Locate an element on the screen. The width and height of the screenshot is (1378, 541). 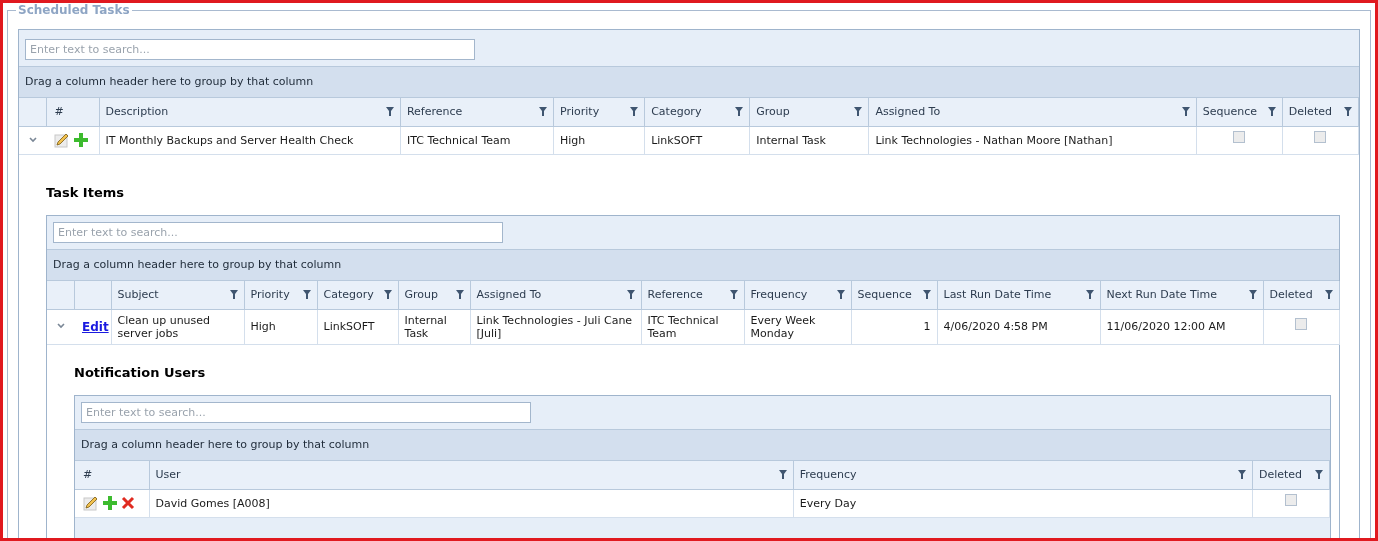
column-label: Category is located at coordinates (676, 111).